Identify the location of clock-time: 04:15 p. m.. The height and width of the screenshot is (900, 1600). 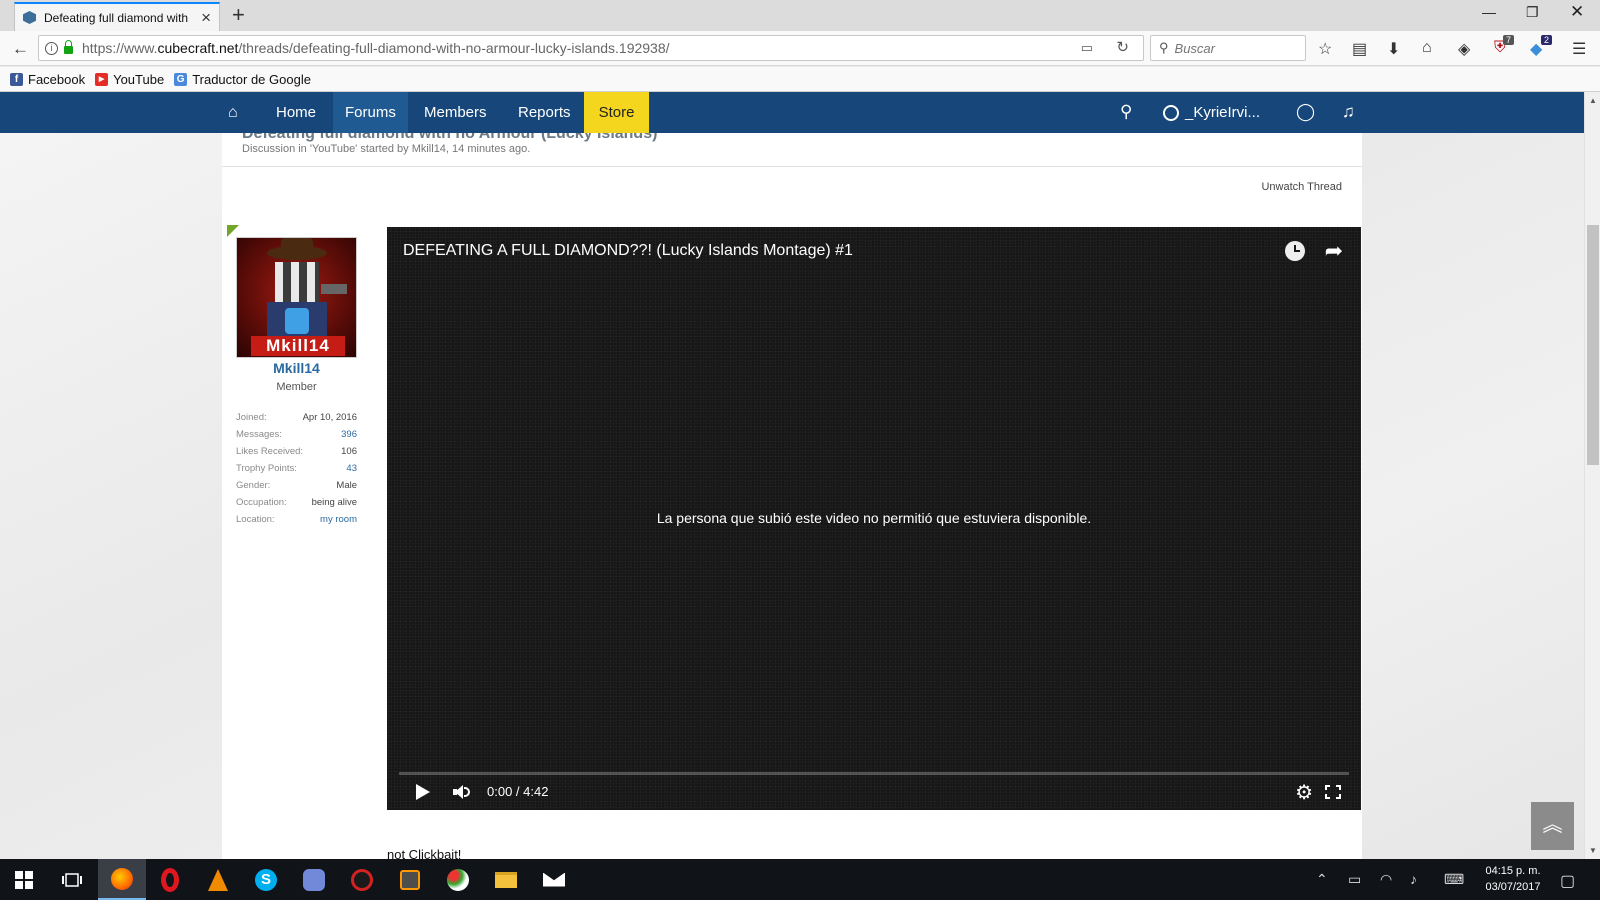
(1513, 871).